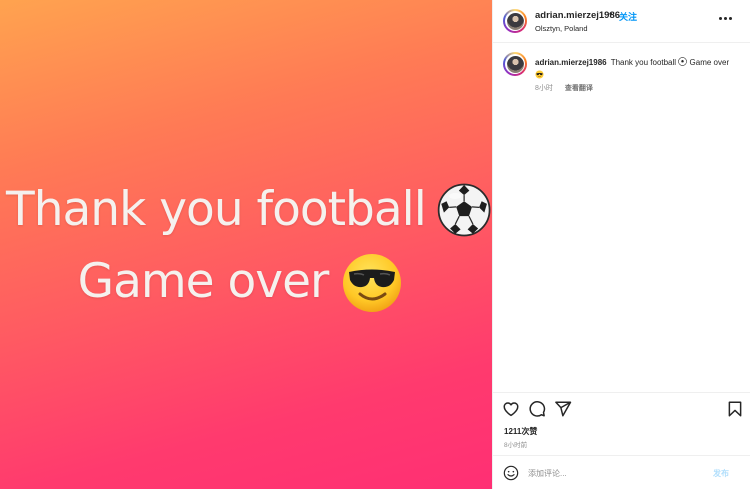 This screenshot has height=489, width=750. I want to click on media-line-1: Thank you football, so click(249, 210).